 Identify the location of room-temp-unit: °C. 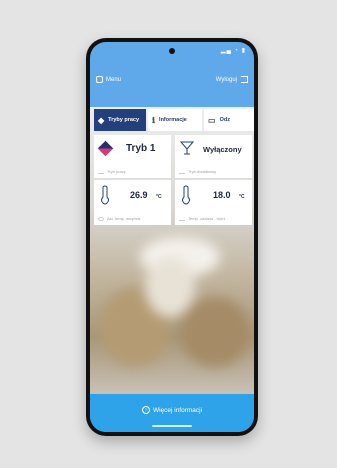
(159, 197).